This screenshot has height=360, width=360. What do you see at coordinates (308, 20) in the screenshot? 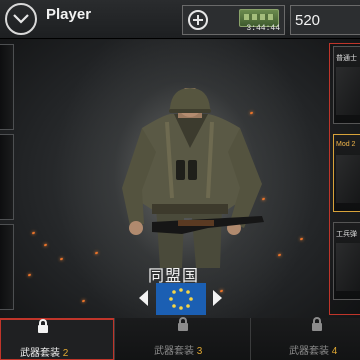
I see `currency-value: 520` at bounding box center [308, 20].